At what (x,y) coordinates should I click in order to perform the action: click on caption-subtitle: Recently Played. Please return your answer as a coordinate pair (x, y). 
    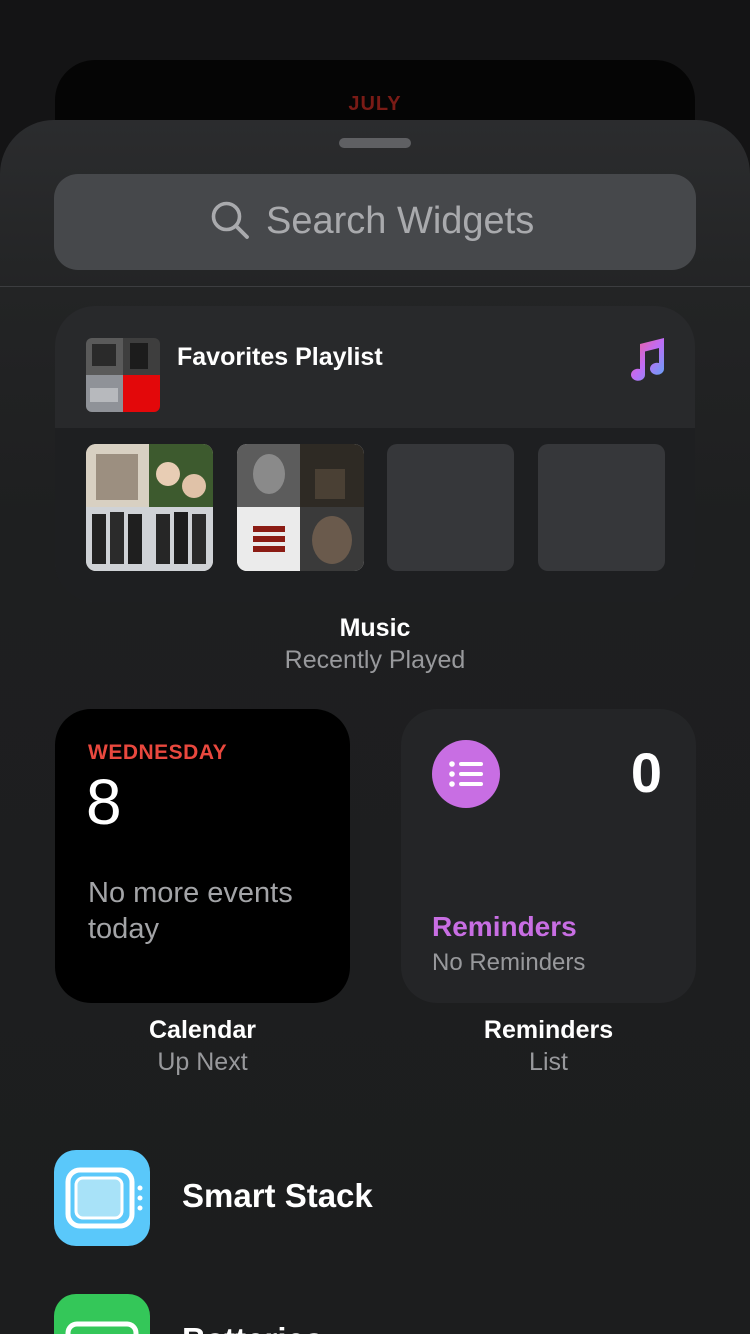
    Looking at the image, I should click on (375, 660).